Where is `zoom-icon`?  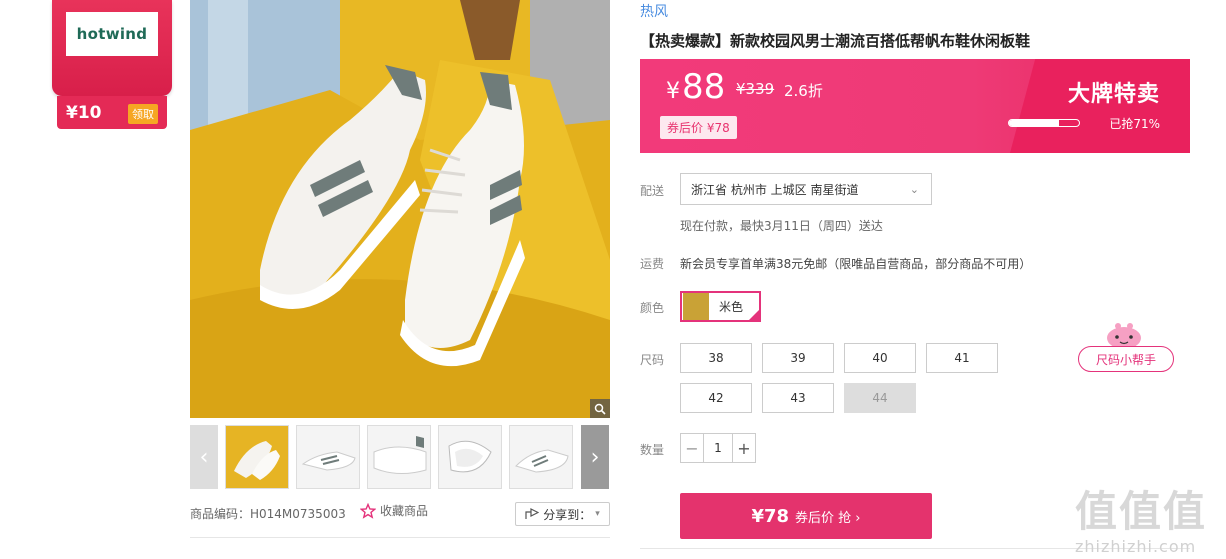 zoom-icon is located at coordinates (600, 408).